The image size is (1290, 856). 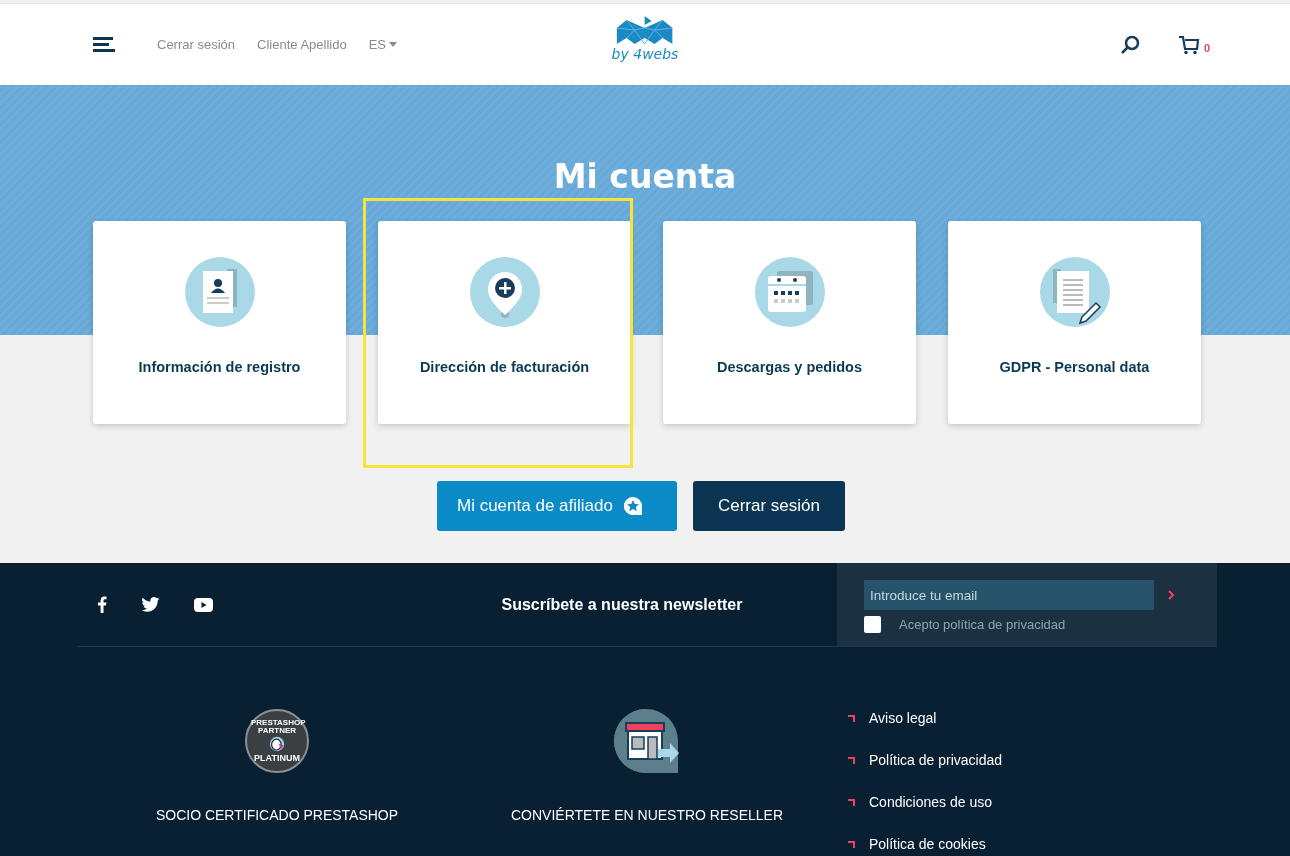 What do you see at coordinates (504, 322) in the screenshot?
I see `account-card: Dirección de facturación` at bounding box center [504, 322].